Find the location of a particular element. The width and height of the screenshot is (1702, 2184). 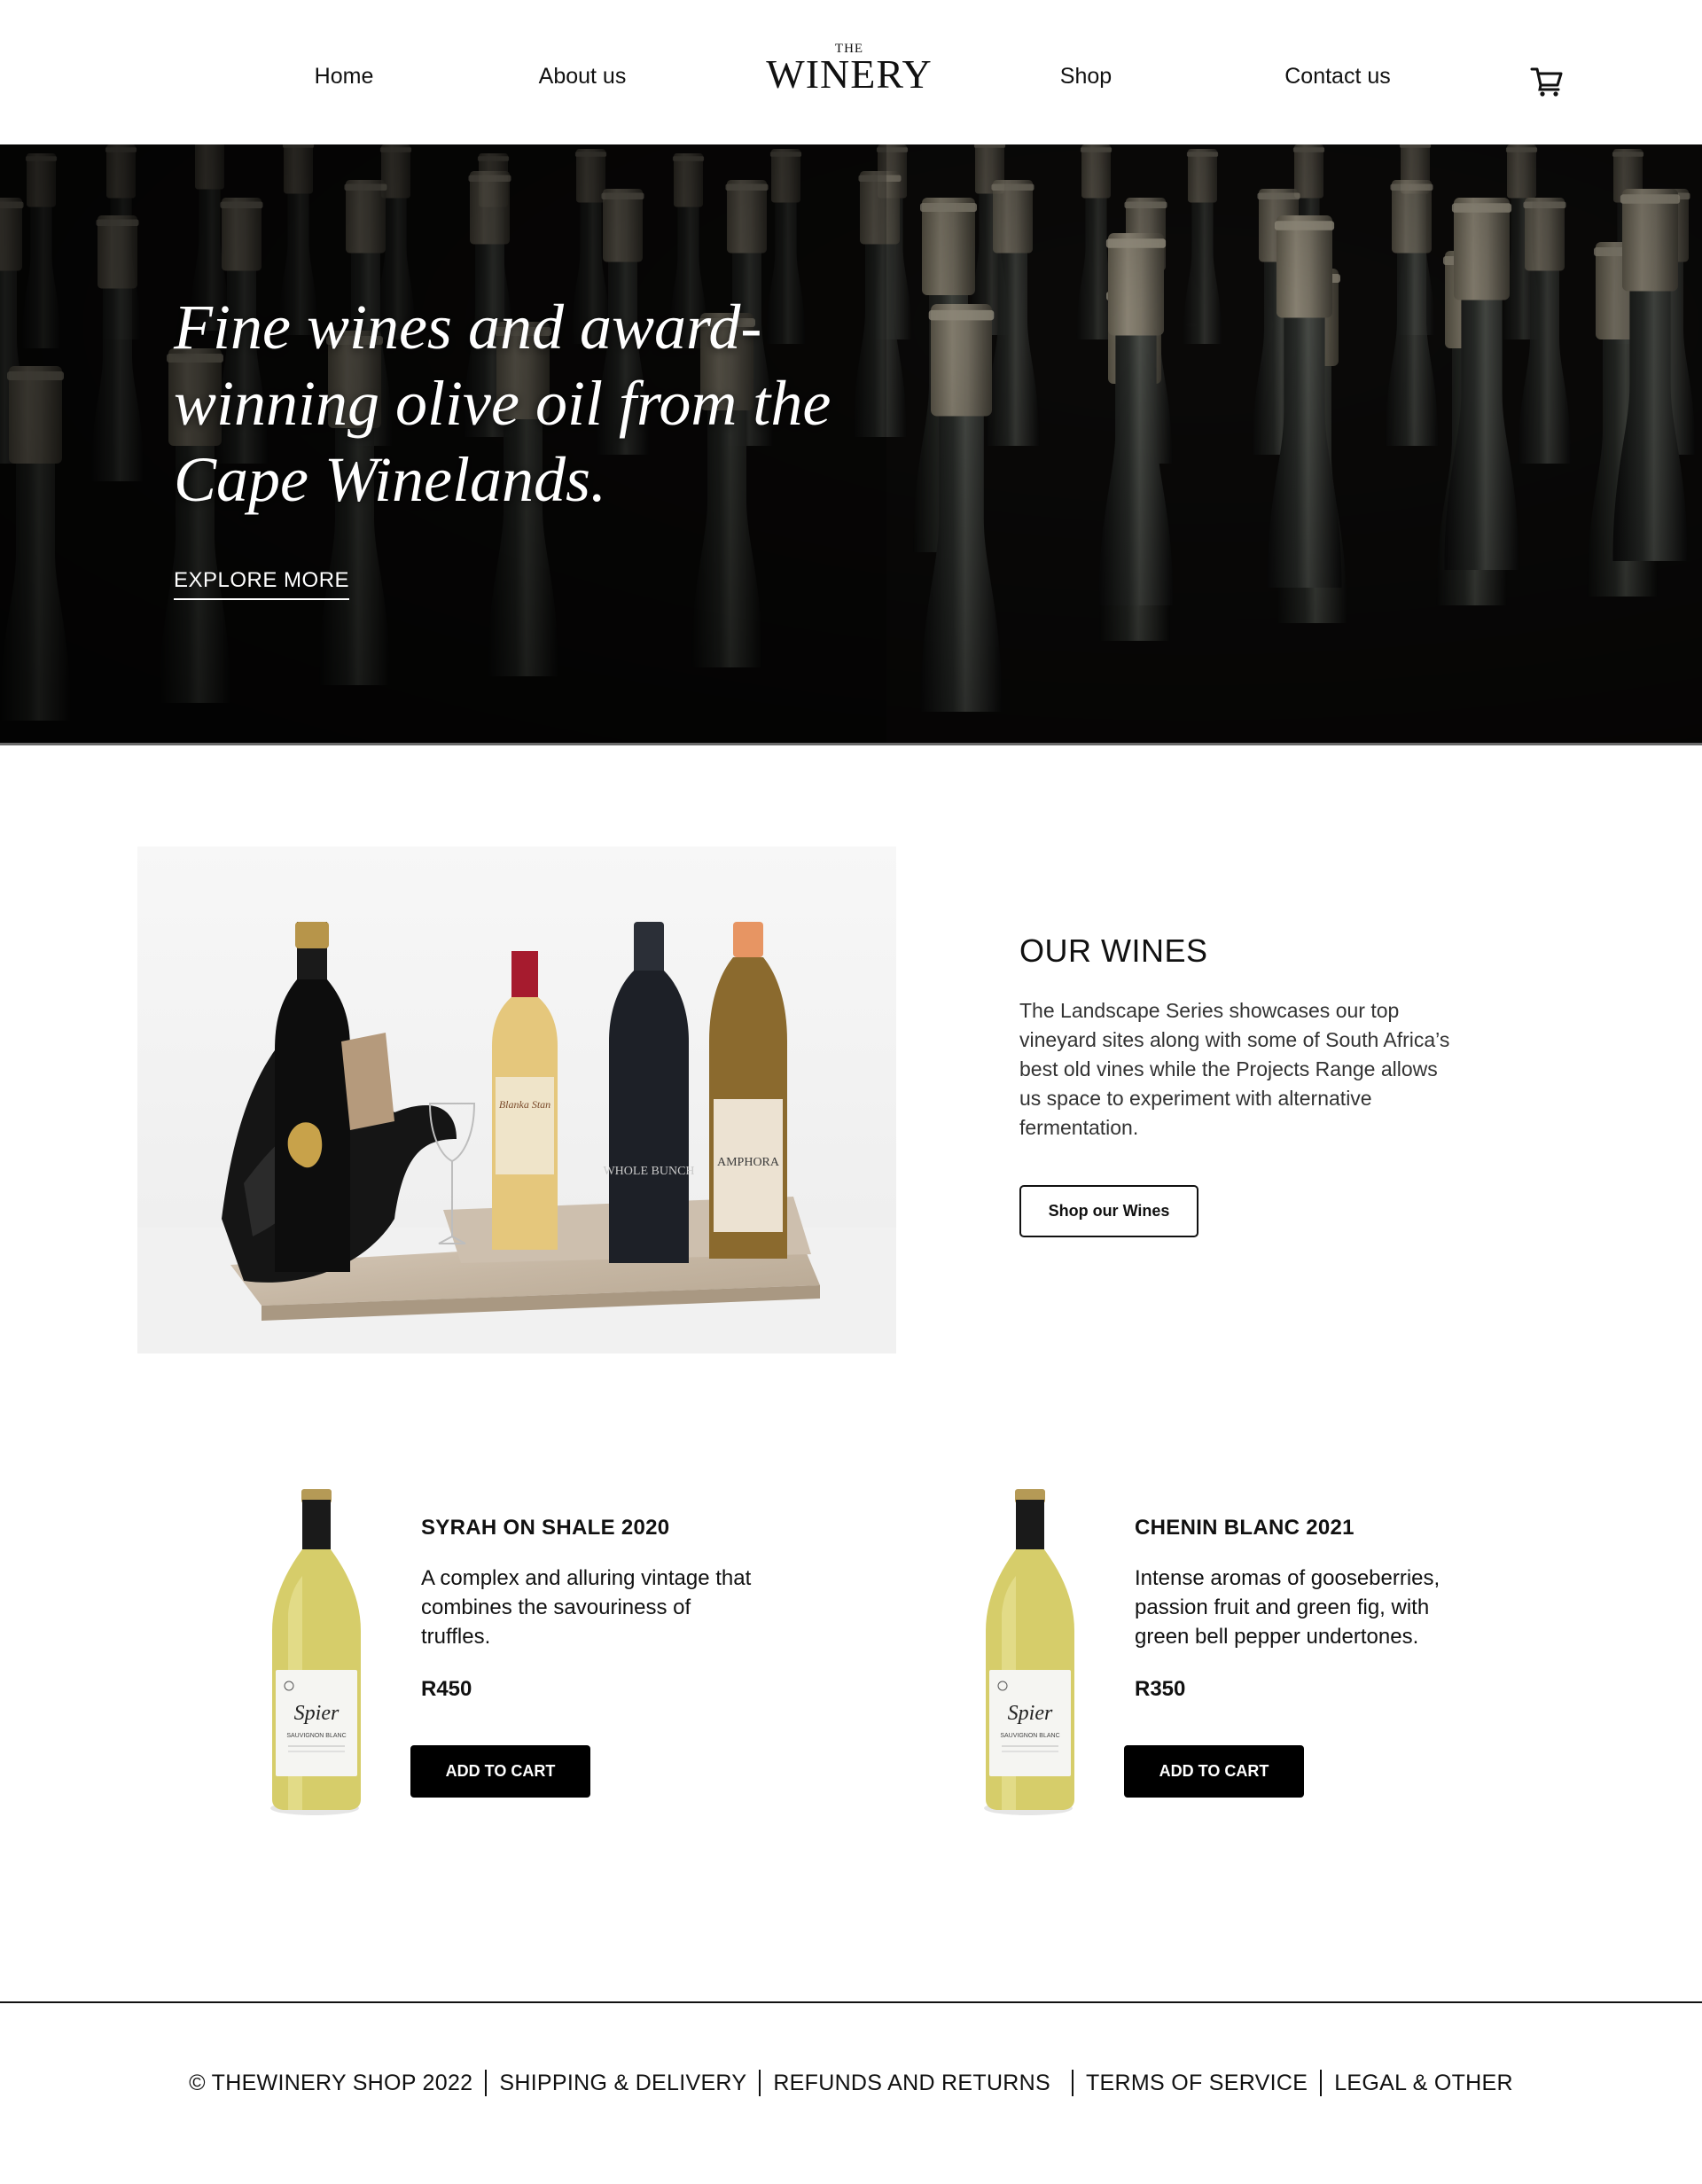

product-price: R350 is located at coordinates (1160, 1689).